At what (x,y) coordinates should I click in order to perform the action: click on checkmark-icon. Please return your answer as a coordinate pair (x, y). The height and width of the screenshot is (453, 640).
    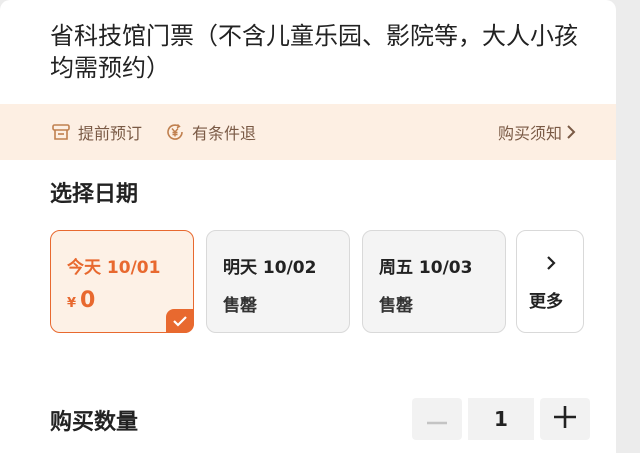
    Looking at the image, I should click on (180, 321).